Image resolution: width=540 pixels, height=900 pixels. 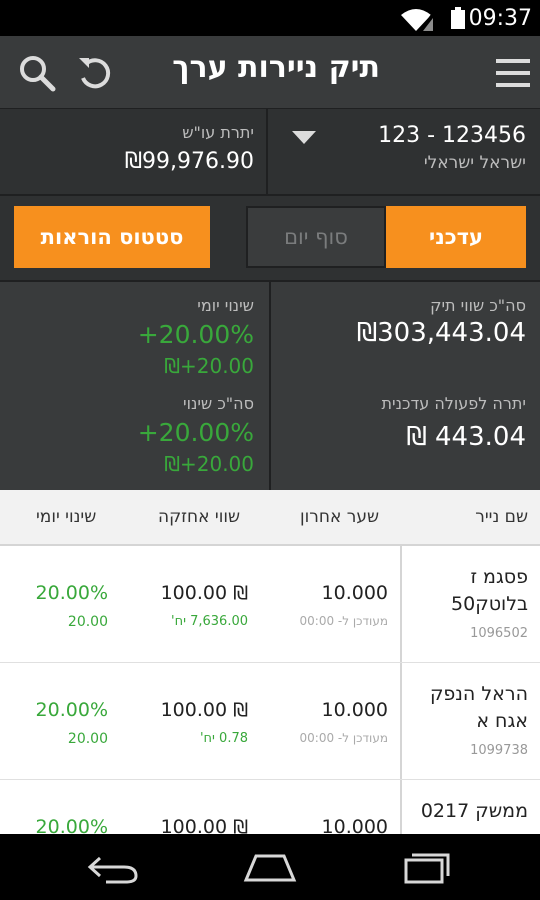 I want to click on daily-change-label: שינוי יומי, so click(x=225, y=305).